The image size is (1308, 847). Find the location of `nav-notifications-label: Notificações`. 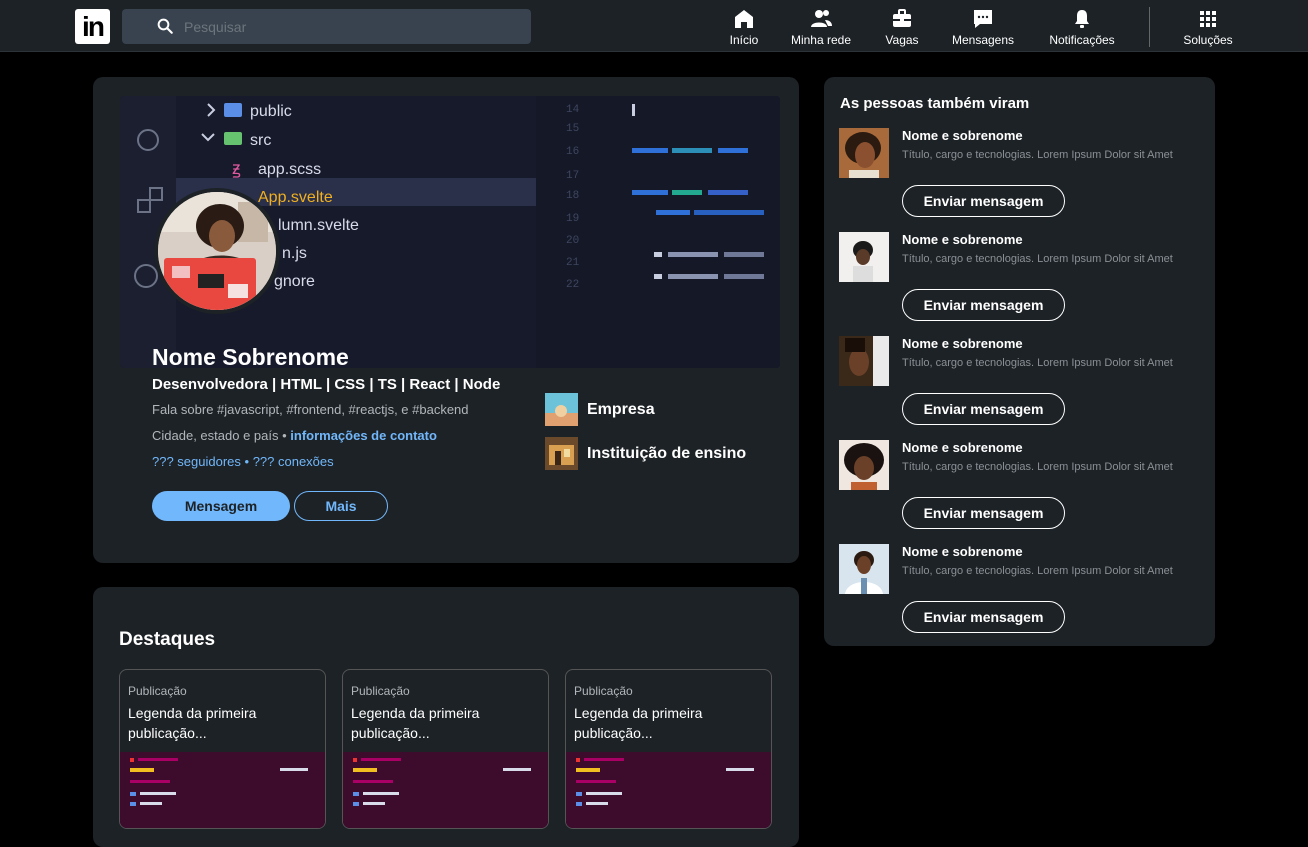

nav-notifications-label: Notificações is located at coordinates (1082, 40).